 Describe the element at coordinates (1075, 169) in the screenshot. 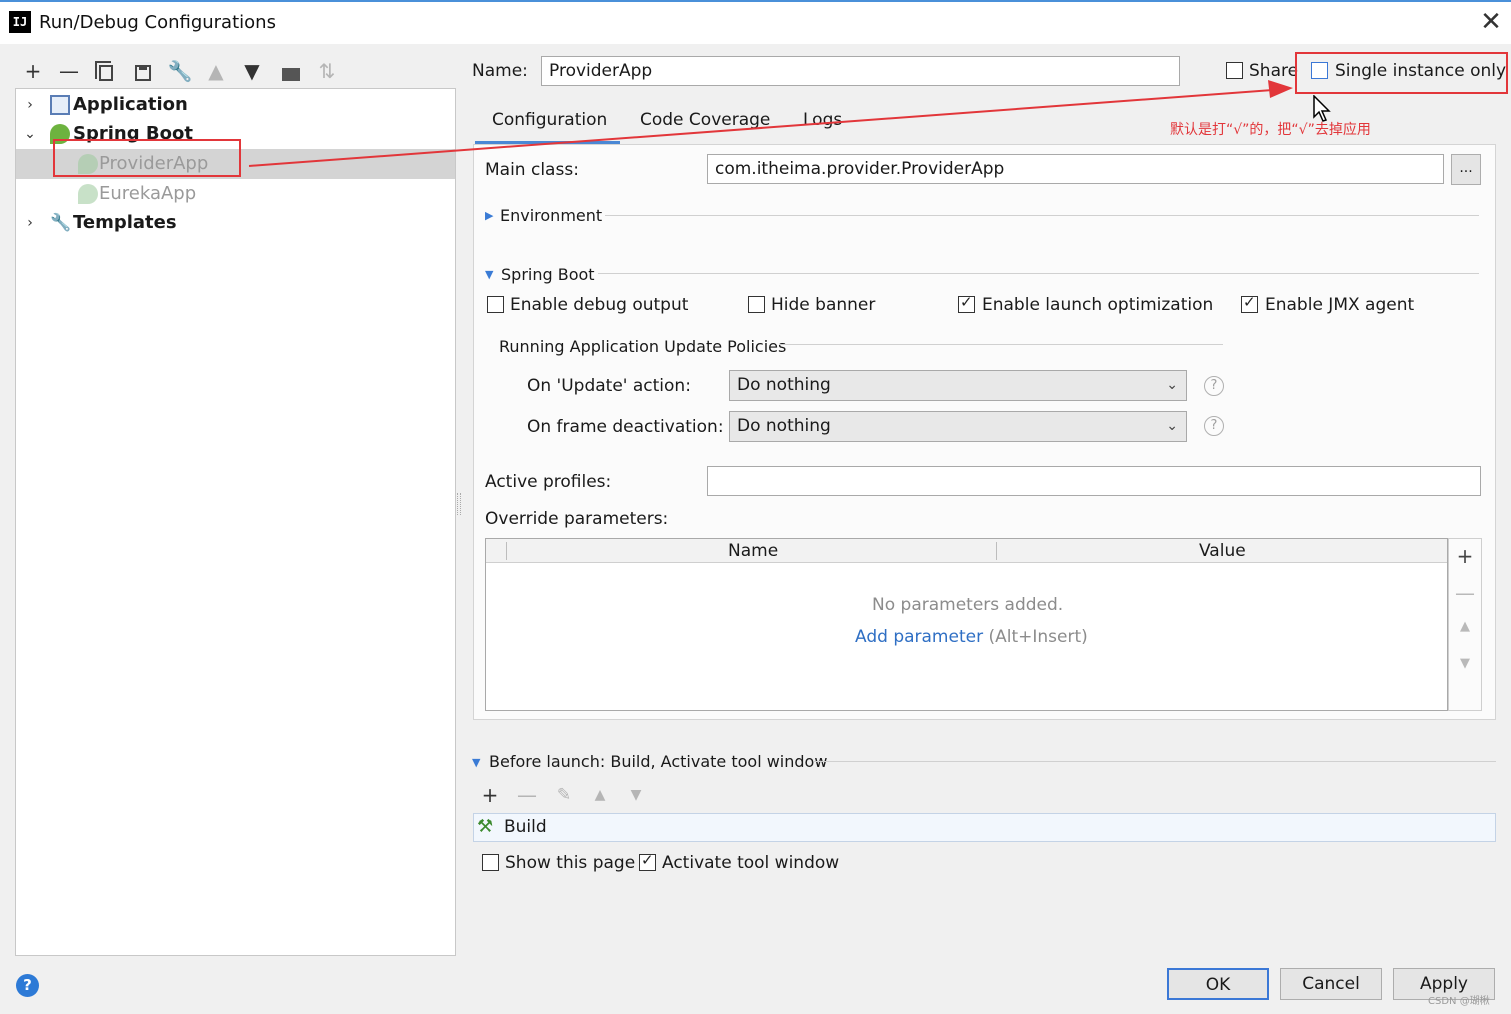

I see `main-class-input: com.itheima.provider.ProviderApp` at that location.